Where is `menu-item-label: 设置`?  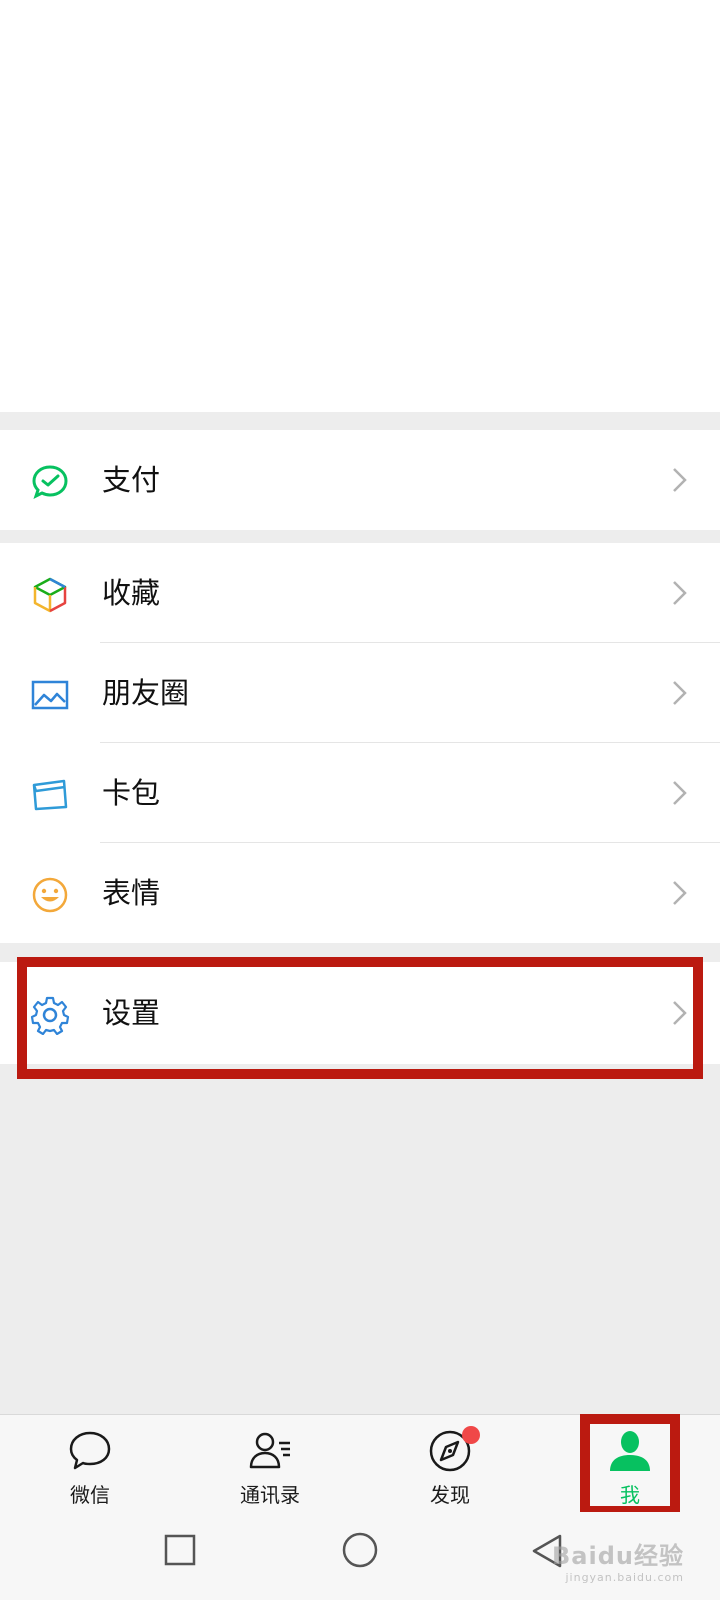
menu-item-label: 设置 is located at coordinates (131, 1013).